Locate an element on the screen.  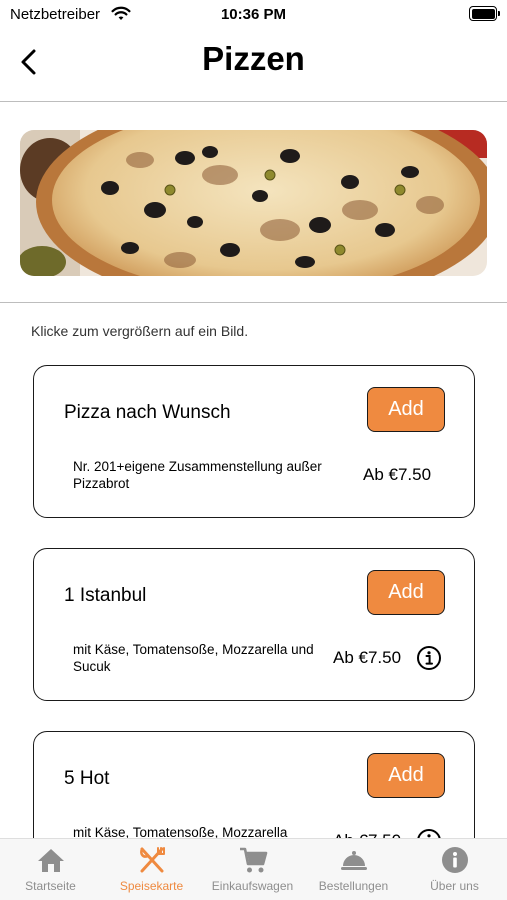
tab-ueber-uns: Über uns is located at coordinates (454, 869).